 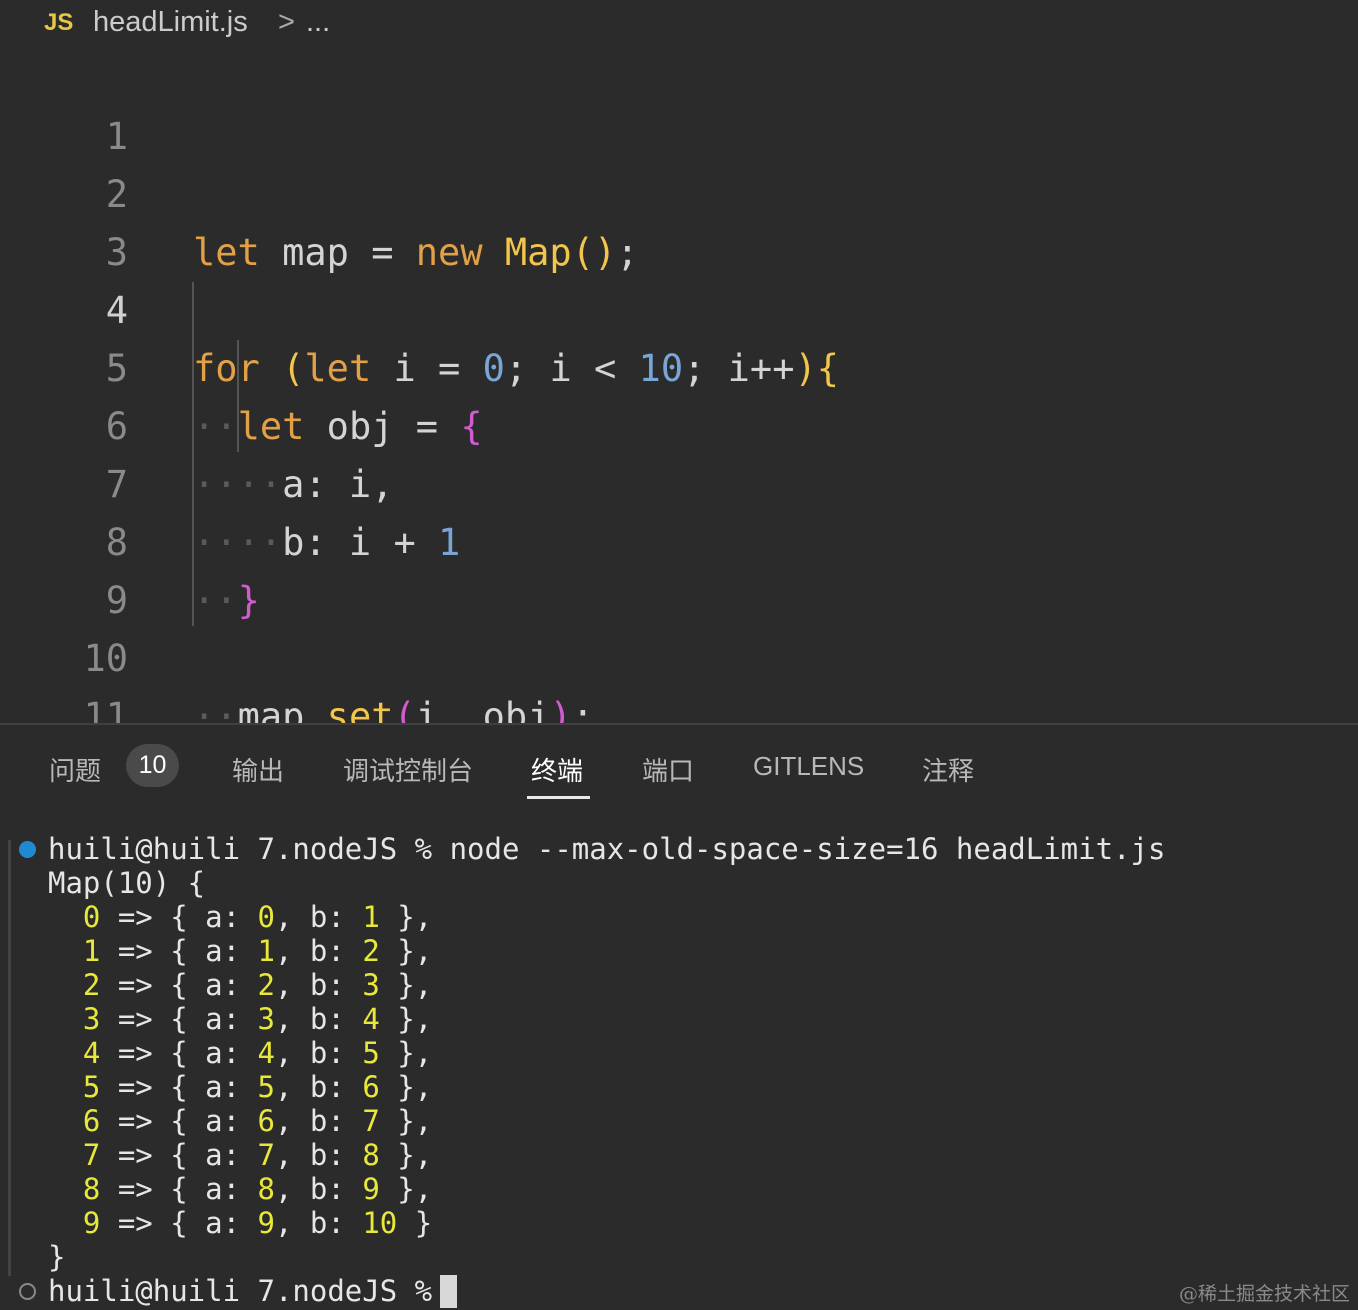 I want to click on terminal-map-entry: 4 => { a: 4, b: 5 },, so click(x=257, y=1053).